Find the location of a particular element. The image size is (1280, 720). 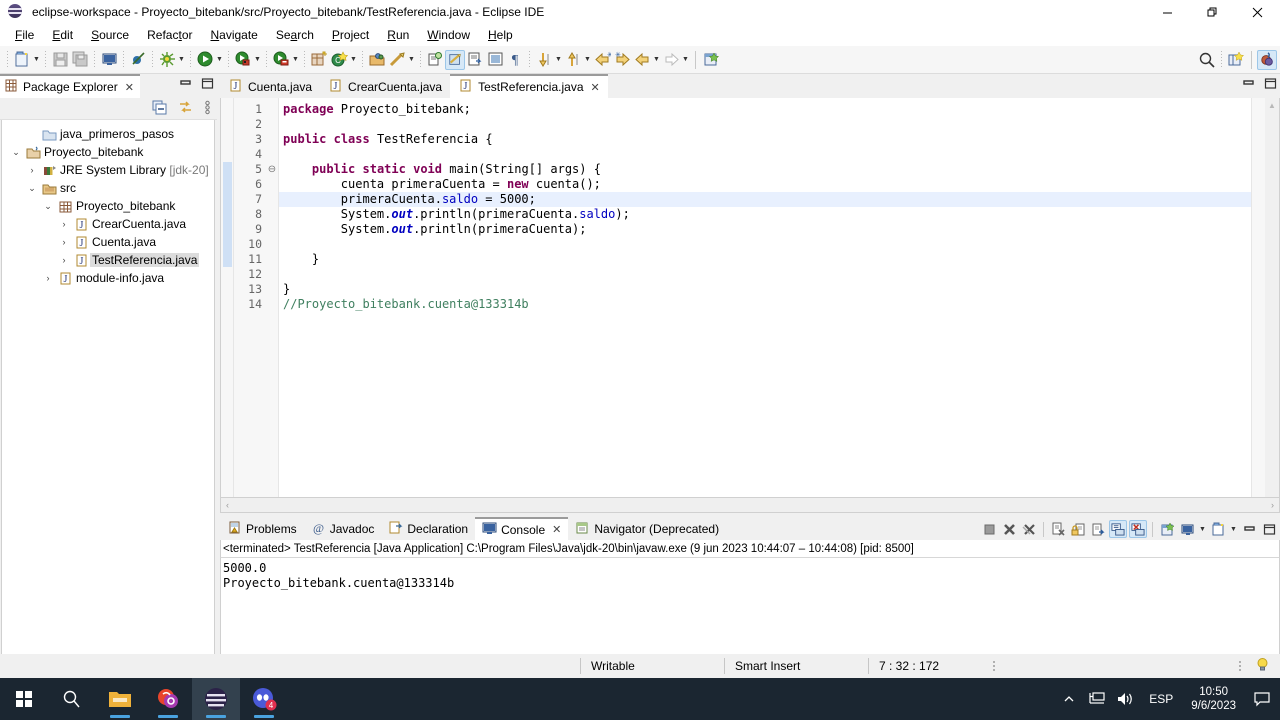

menu-help: Help is located at coordinates (500, 35).